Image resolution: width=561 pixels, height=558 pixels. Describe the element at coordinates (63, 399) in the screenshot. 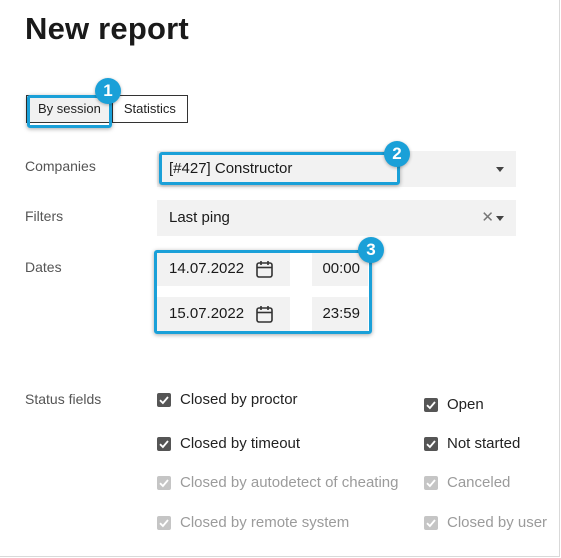

I see `status-fields-label: Status fields` at that location.